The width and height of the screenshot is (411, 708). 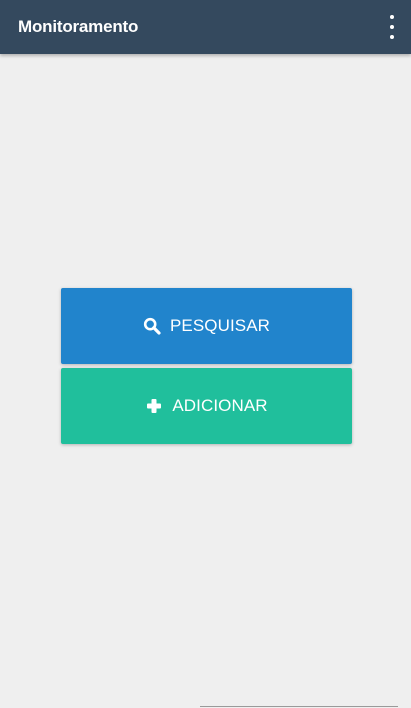 What do you see at coordinates (220, 325) in the screenshot?
I see `search-button-label: PESQUISAR` at bounding box center [220, 325].